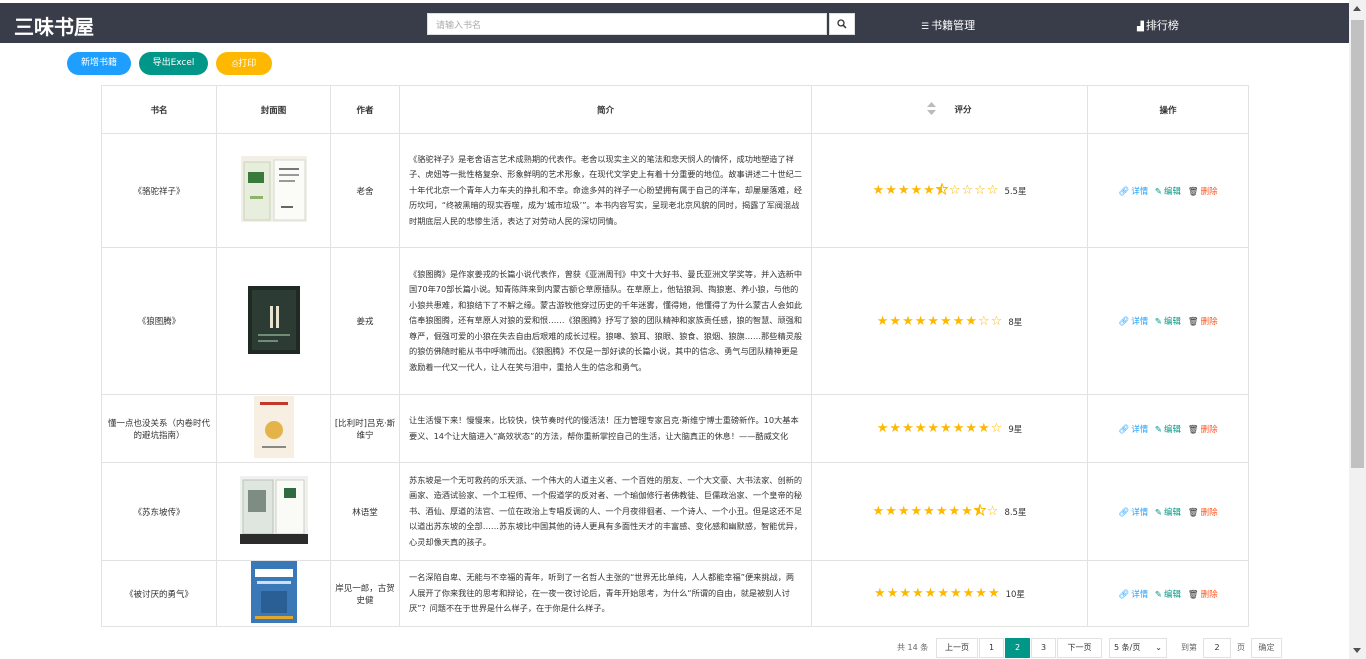 The image size is (1366, 659). I want to click on nav-label: 排行榜, so click(1162, 25).